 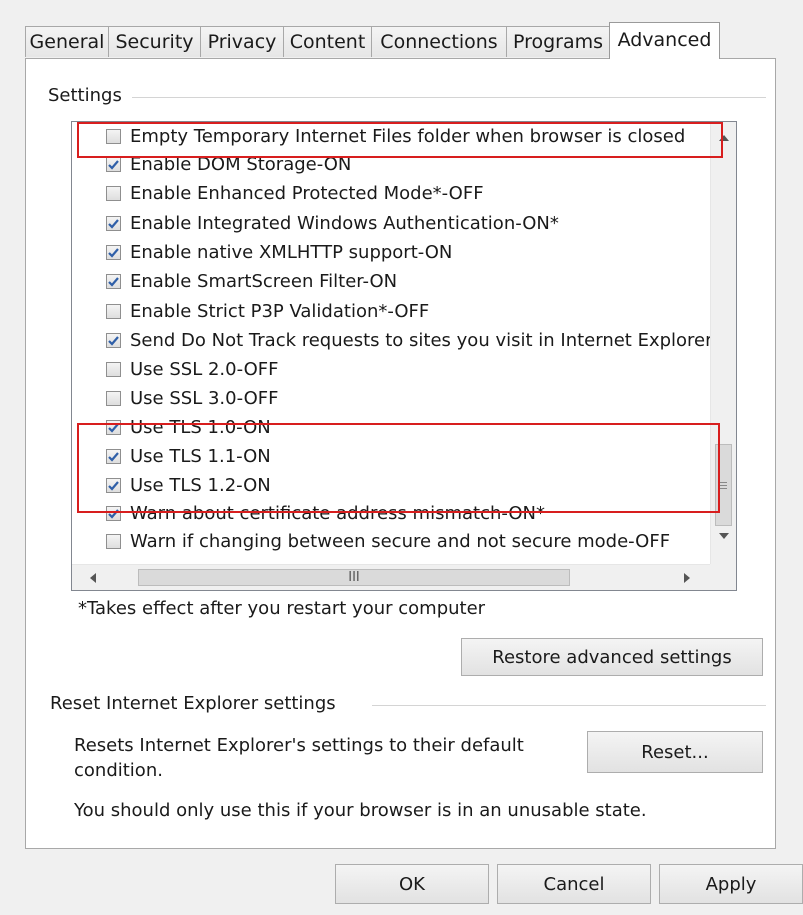 I want to click on vertical-scrollbar, so click(x=723, y=343).